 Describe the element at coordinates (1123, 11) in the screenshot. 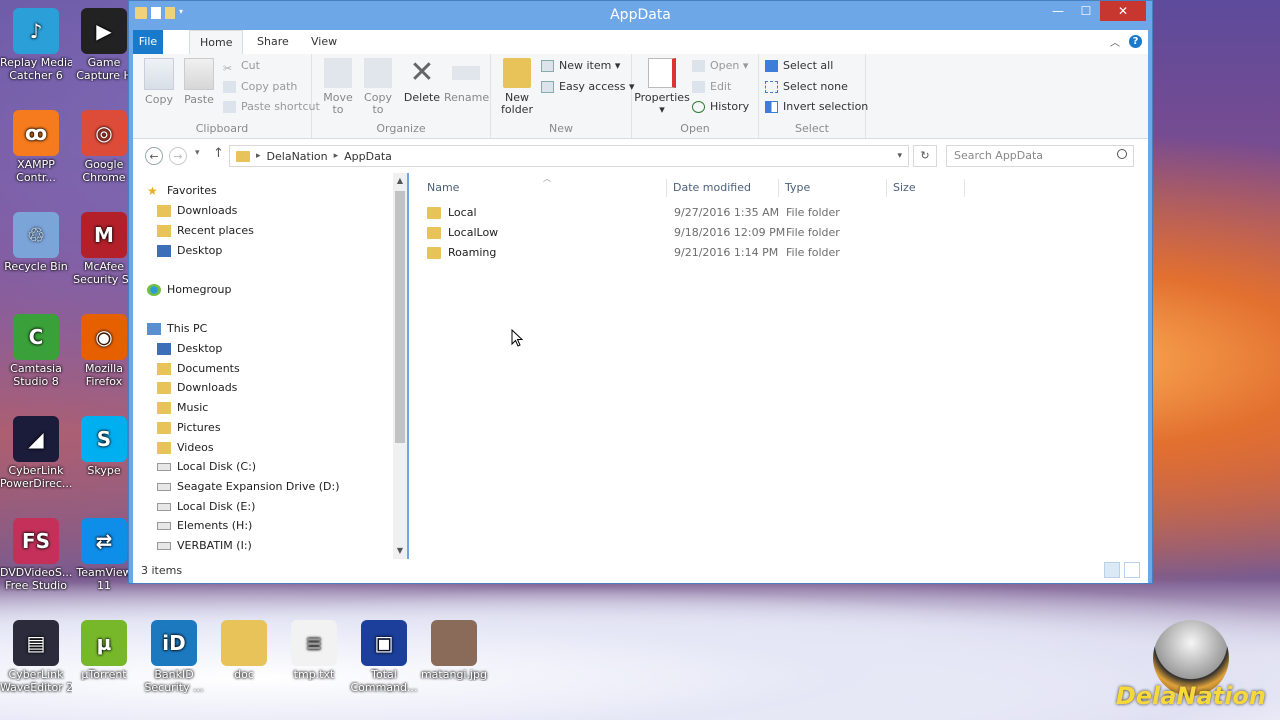

I see `close-button: ✕` at that location.